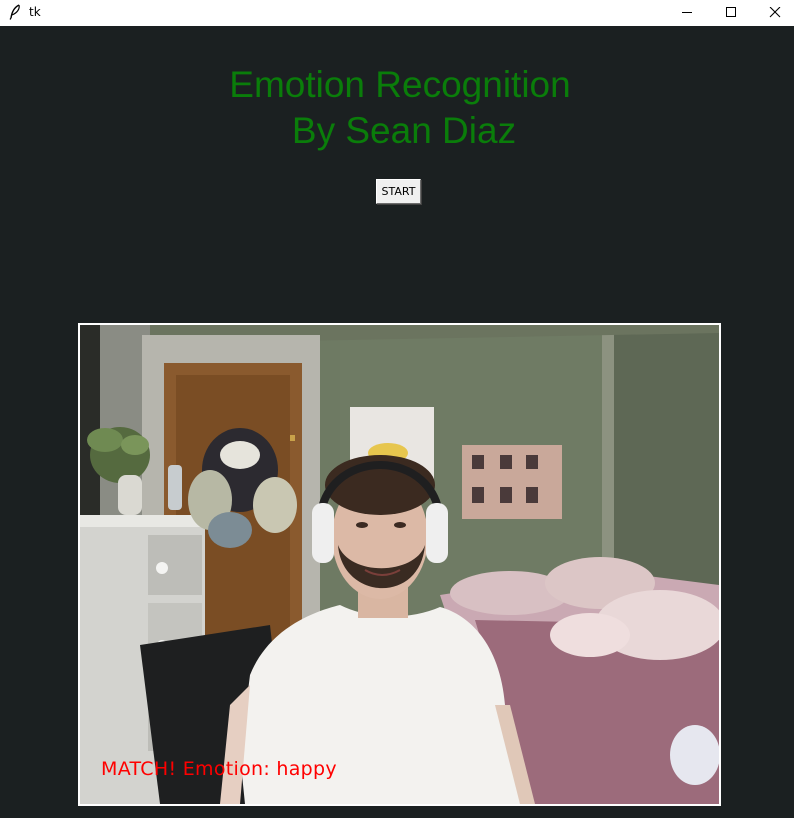 The height and width of the screenshot is (818, 794). I want to click on maximize-button, so click(731, 13).